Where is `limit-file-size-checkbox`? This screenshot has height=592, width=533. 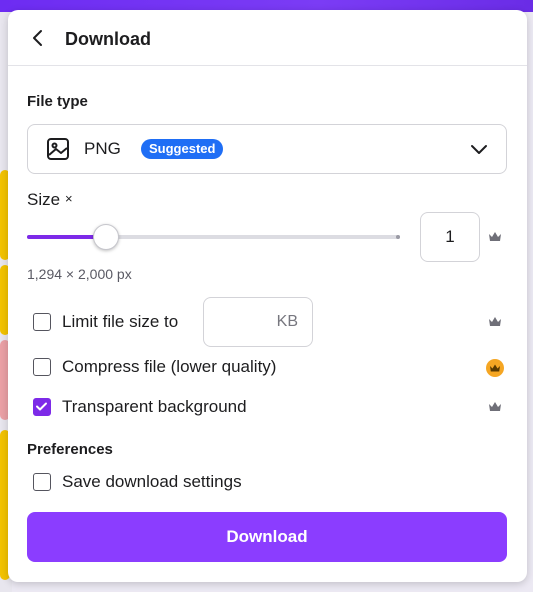
limit-file-size-checkbox is located at coordinates (42, 322).